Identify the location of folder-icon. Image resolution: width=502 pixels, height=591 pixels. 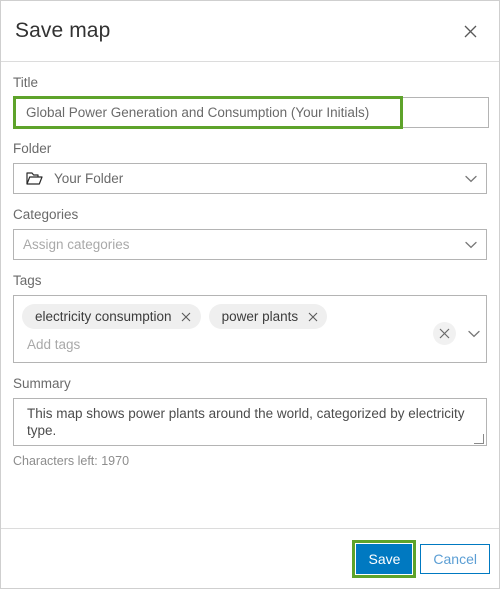
(34, 178).